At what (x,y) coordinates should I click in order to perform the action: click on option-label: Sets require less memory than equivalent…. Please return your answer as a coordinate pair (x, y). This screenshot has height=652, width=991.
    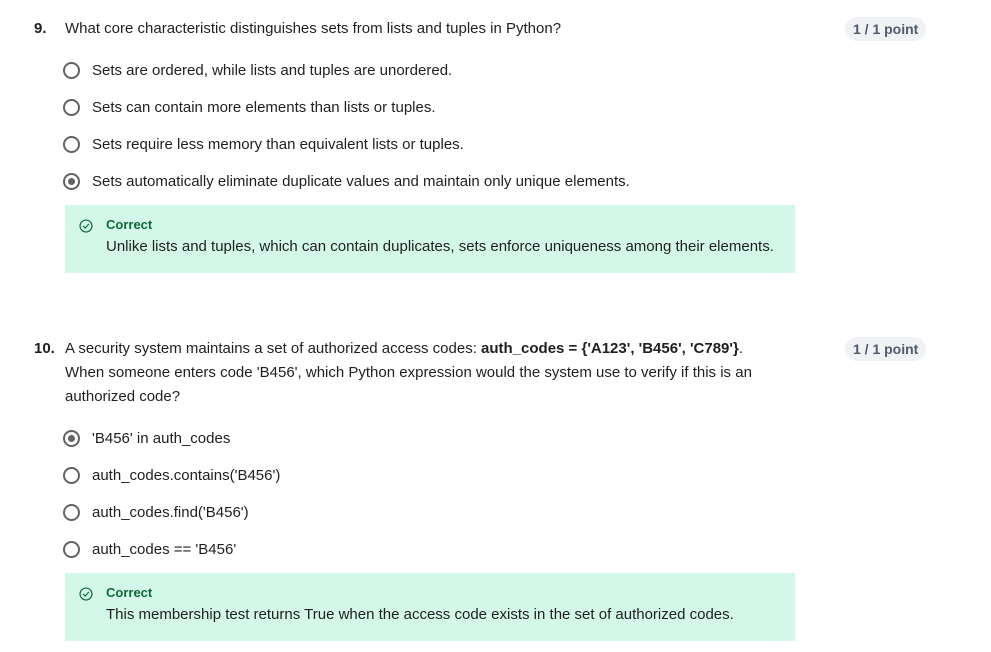
    Looking at the image, I should click on (278, 144).